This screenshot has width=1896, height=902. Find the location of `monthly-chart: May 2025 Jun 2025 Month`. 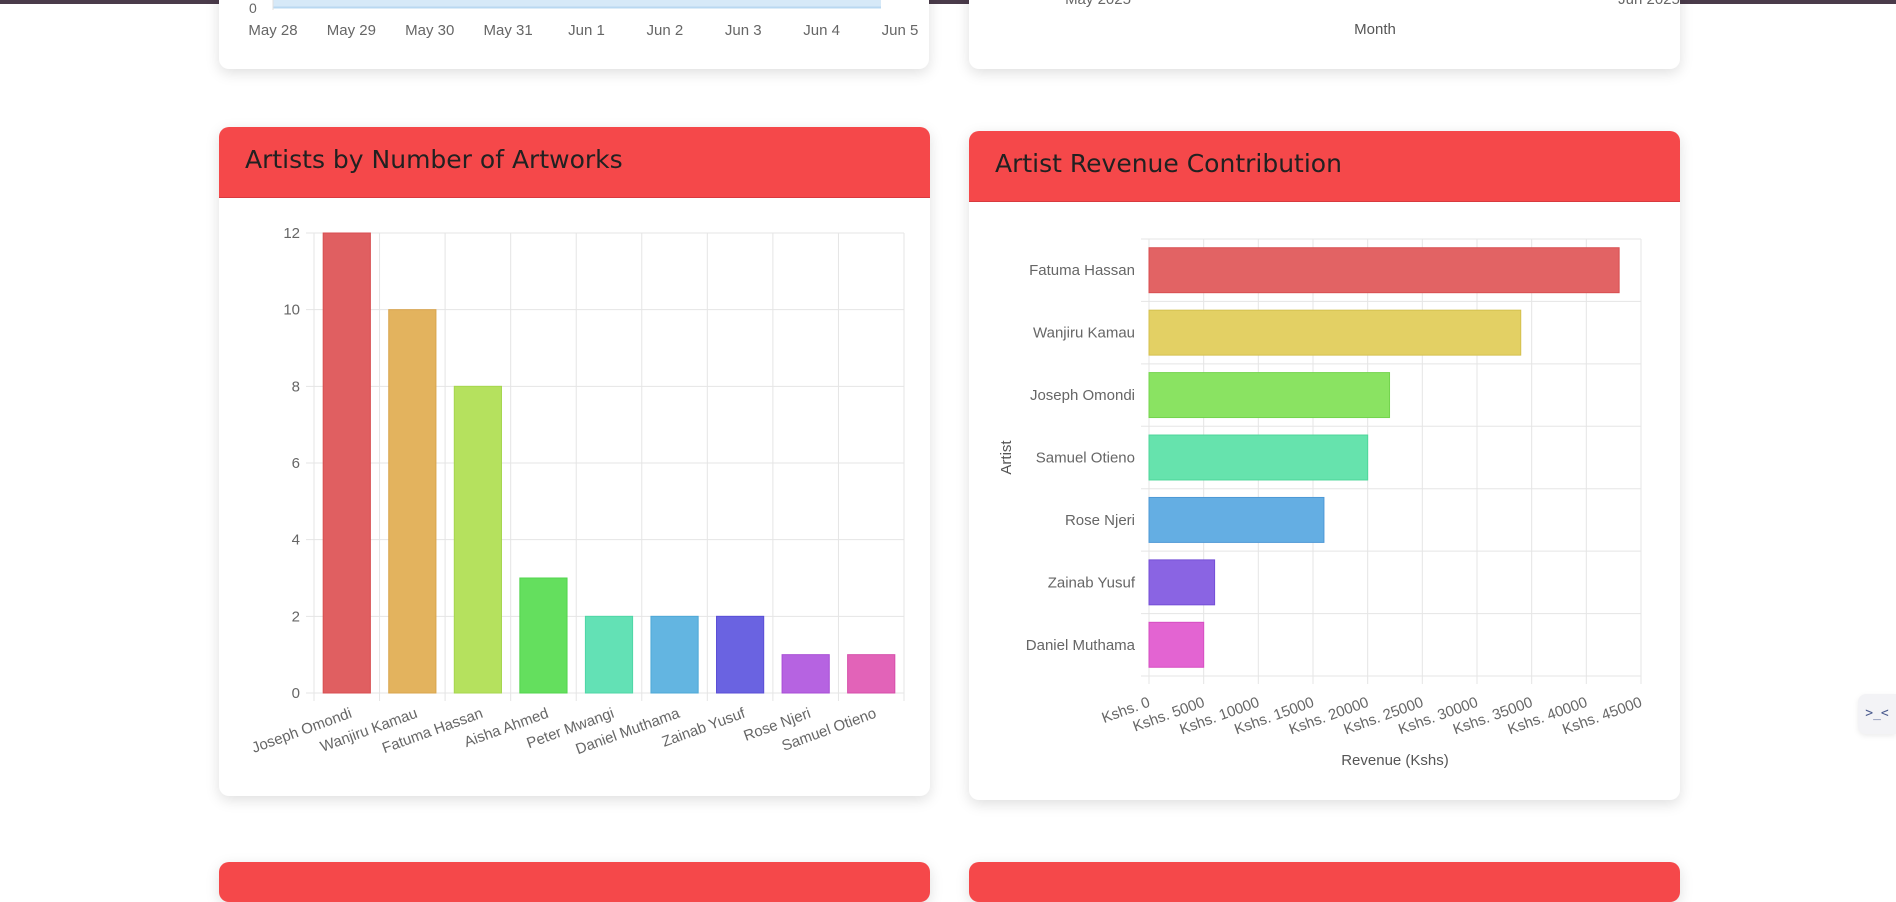

monthly-chart: May 2025 Jun 2025 Month is located at coordinates (1372, 19).